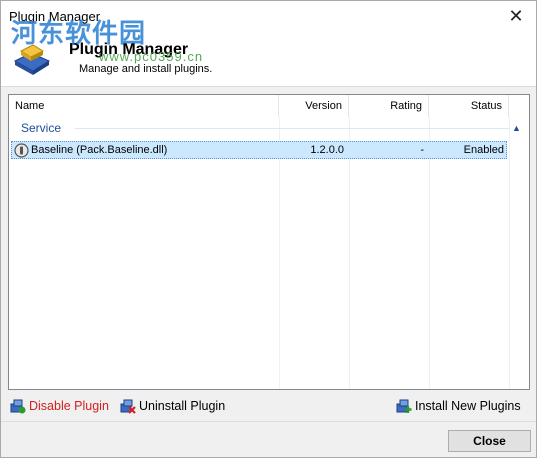 This screenshot has width=537, height=458. What do you see at coordinates (422, 150) in the screenshot?
I see `plugin-rating: -` at bounding box center [422, 150].